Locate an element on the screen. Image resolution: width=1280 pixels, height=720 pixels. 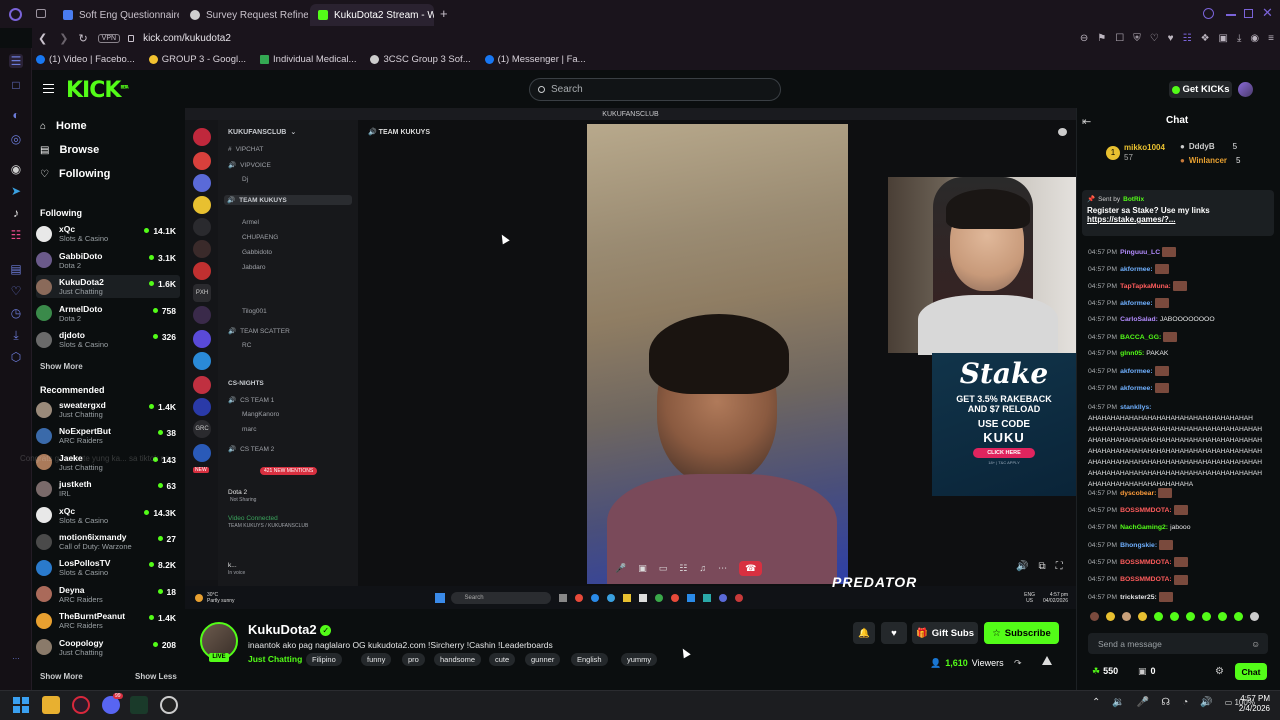
minimize-button is located at coordinates (1231, 15).